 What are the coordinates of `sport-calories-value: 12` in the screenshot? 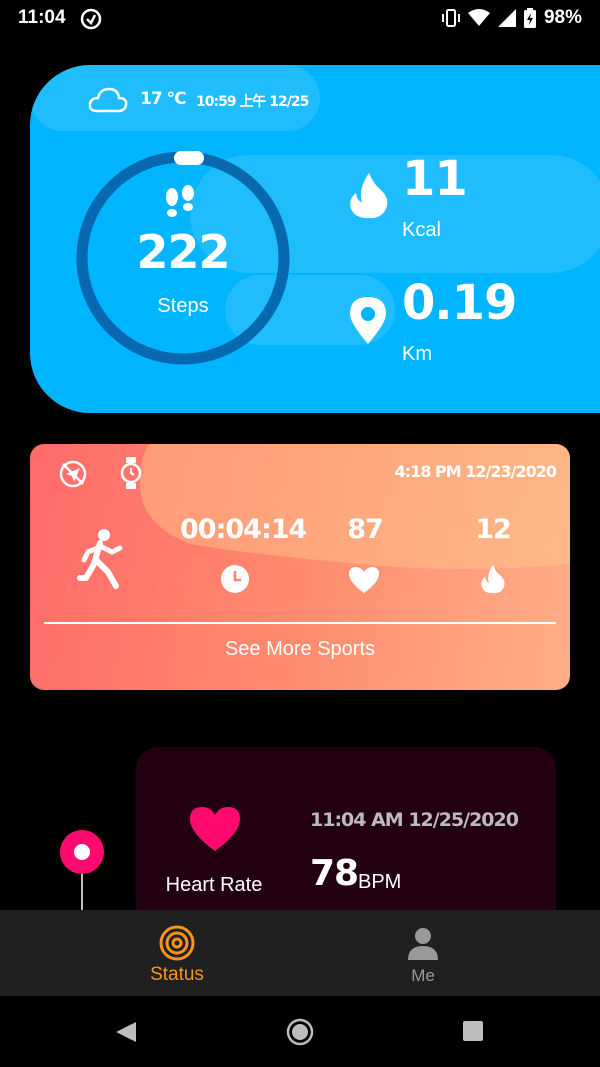 It's located at (493, 529).